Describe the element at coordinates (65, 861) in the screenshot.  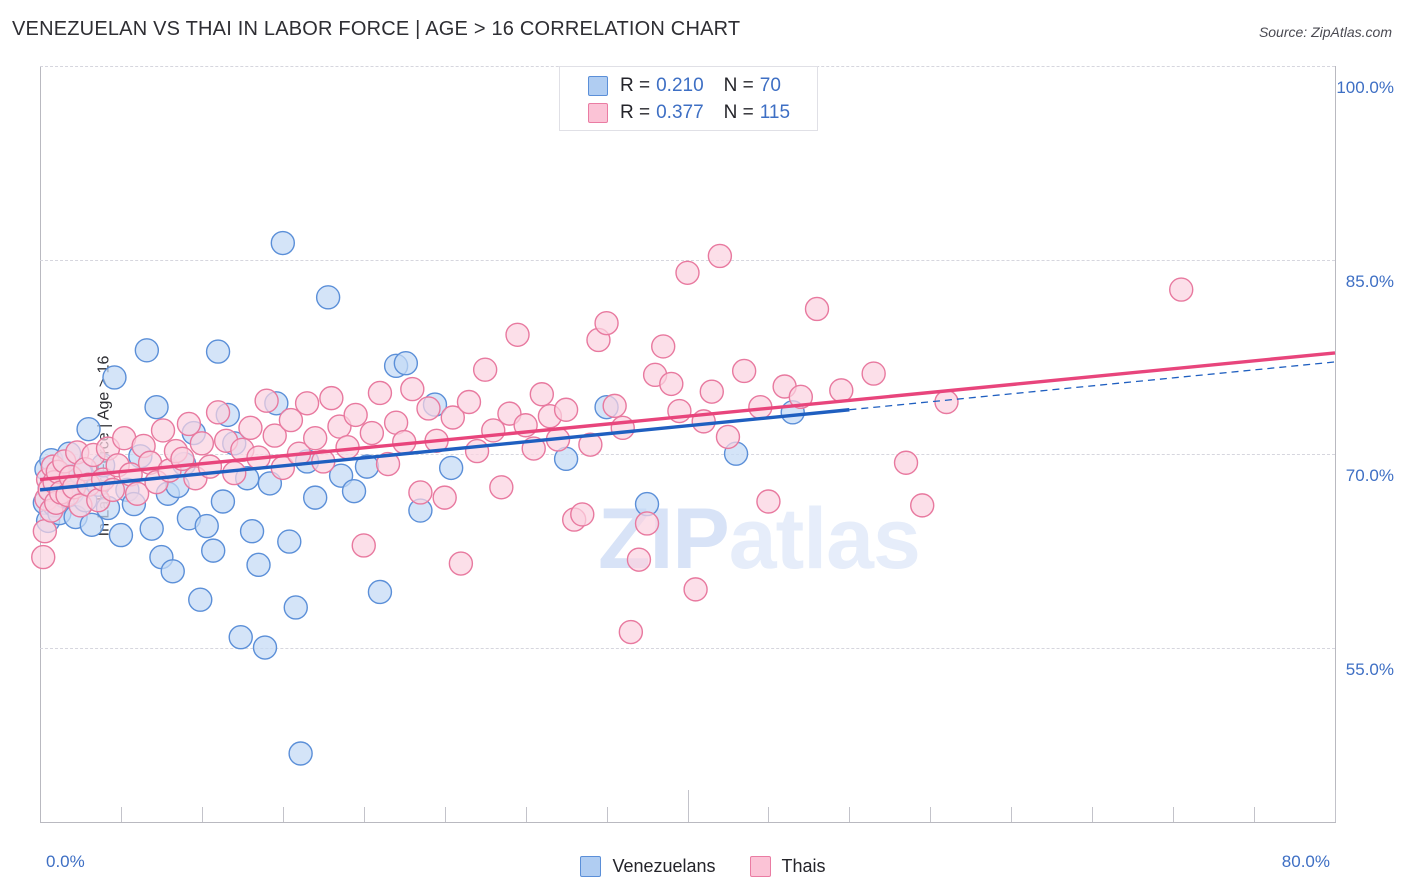
I see `x-axis-min-label: 0.0%` at that location.